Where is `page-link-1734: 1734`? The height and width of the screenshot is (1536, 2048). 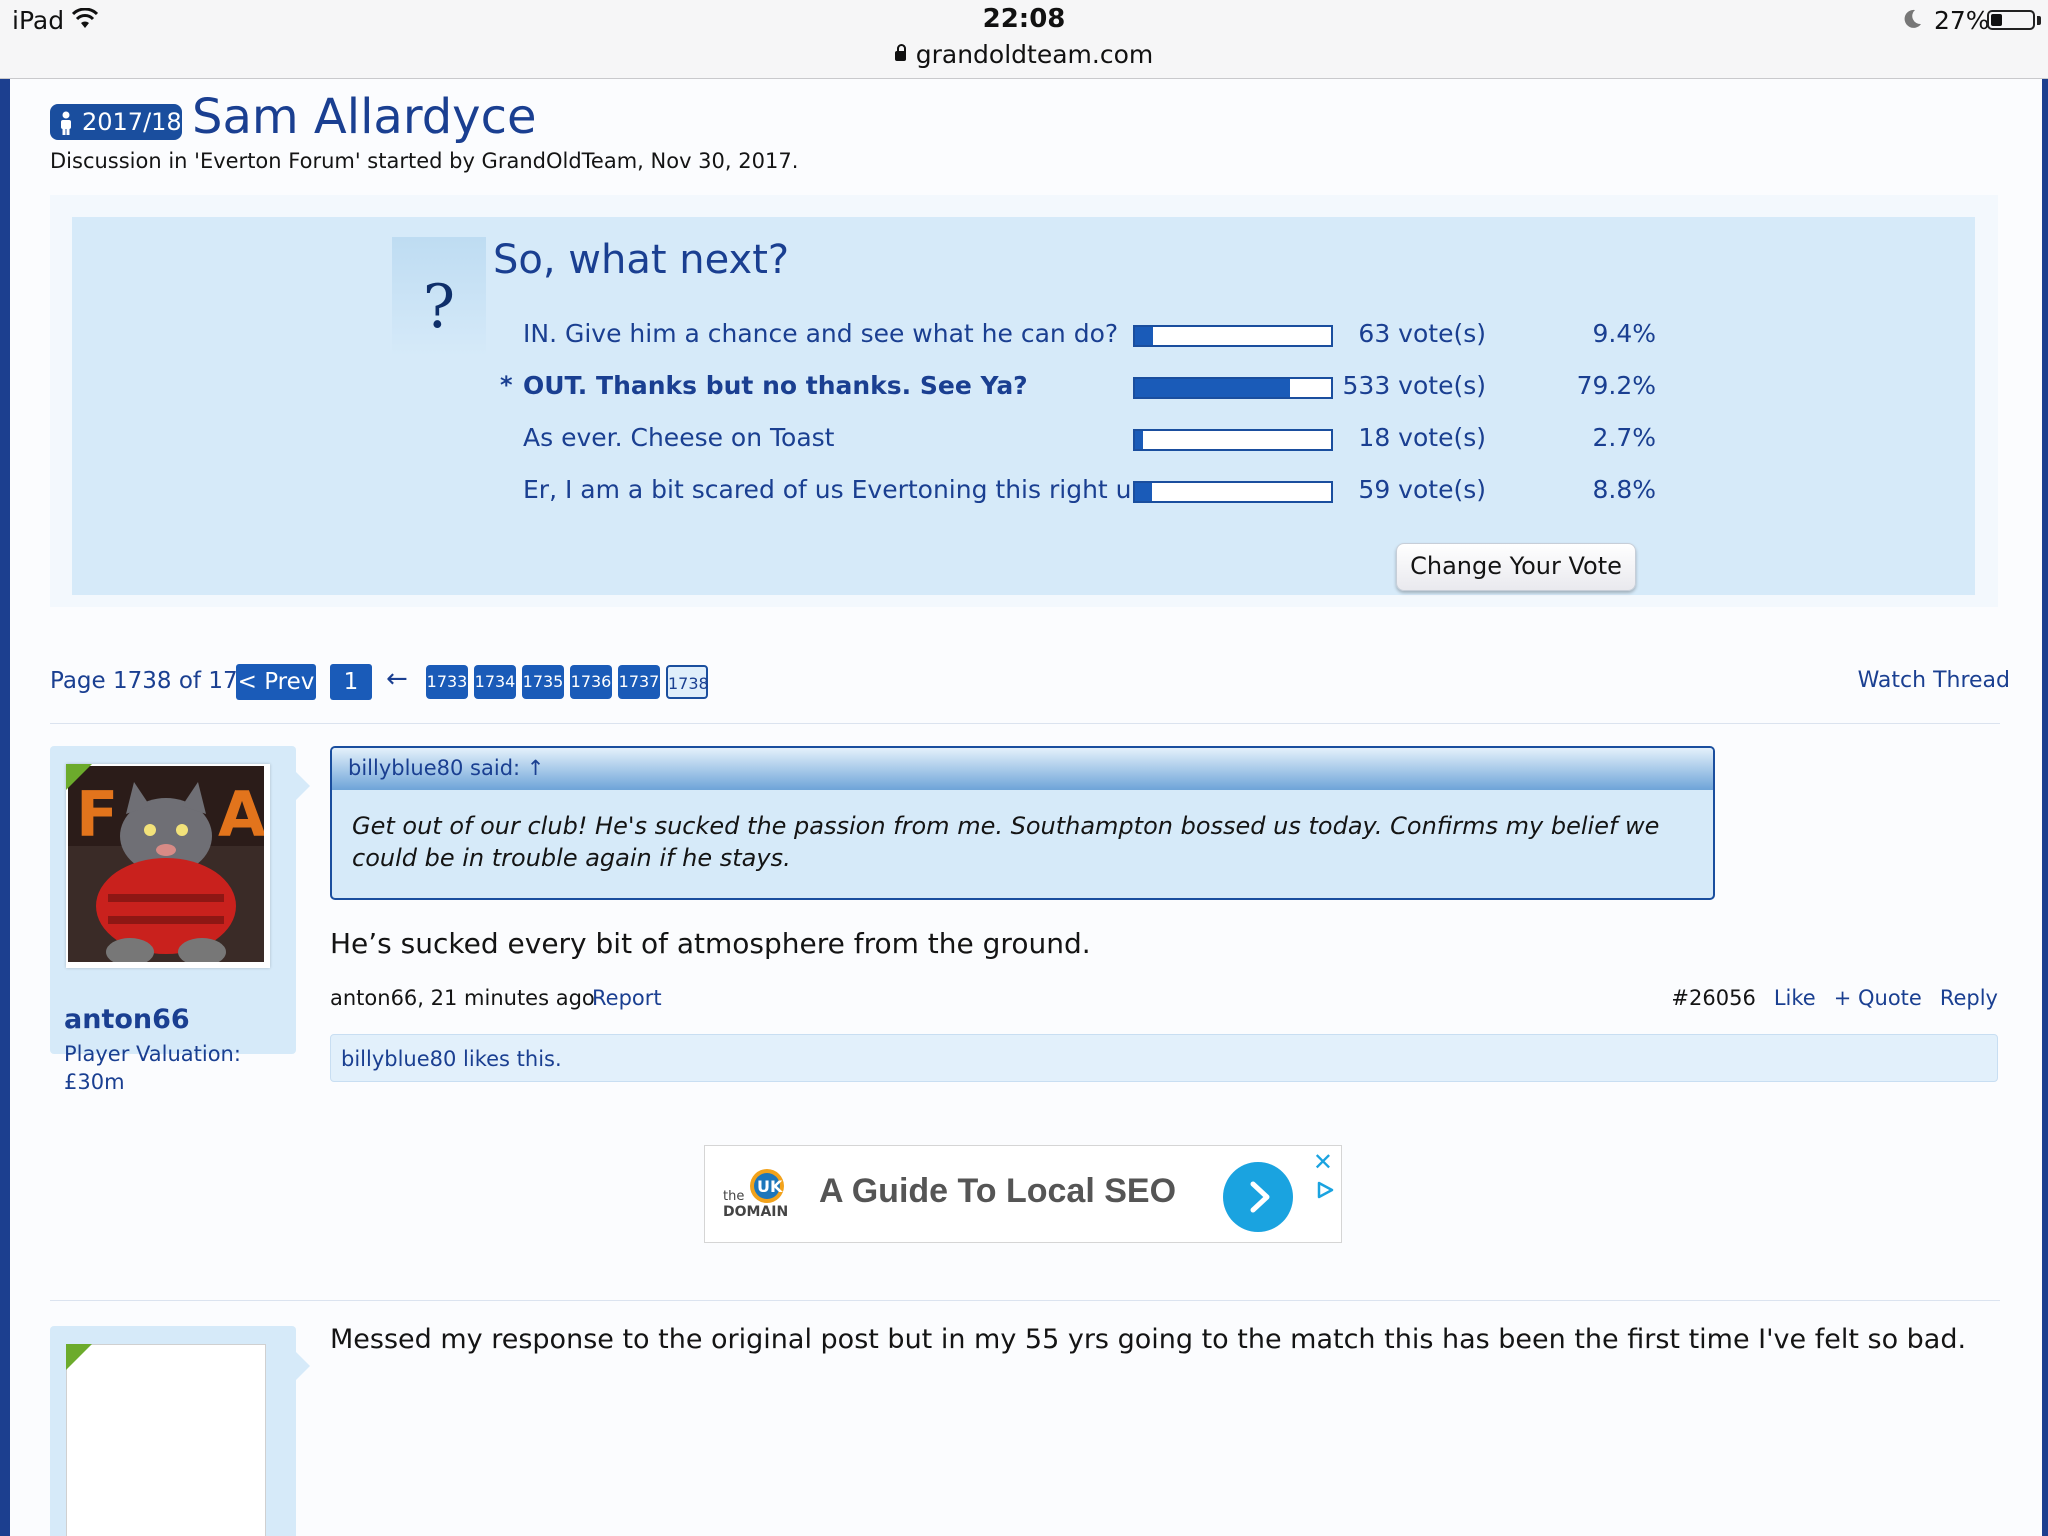
page-link-1734: 1734 is located at coordinates (495, 682).